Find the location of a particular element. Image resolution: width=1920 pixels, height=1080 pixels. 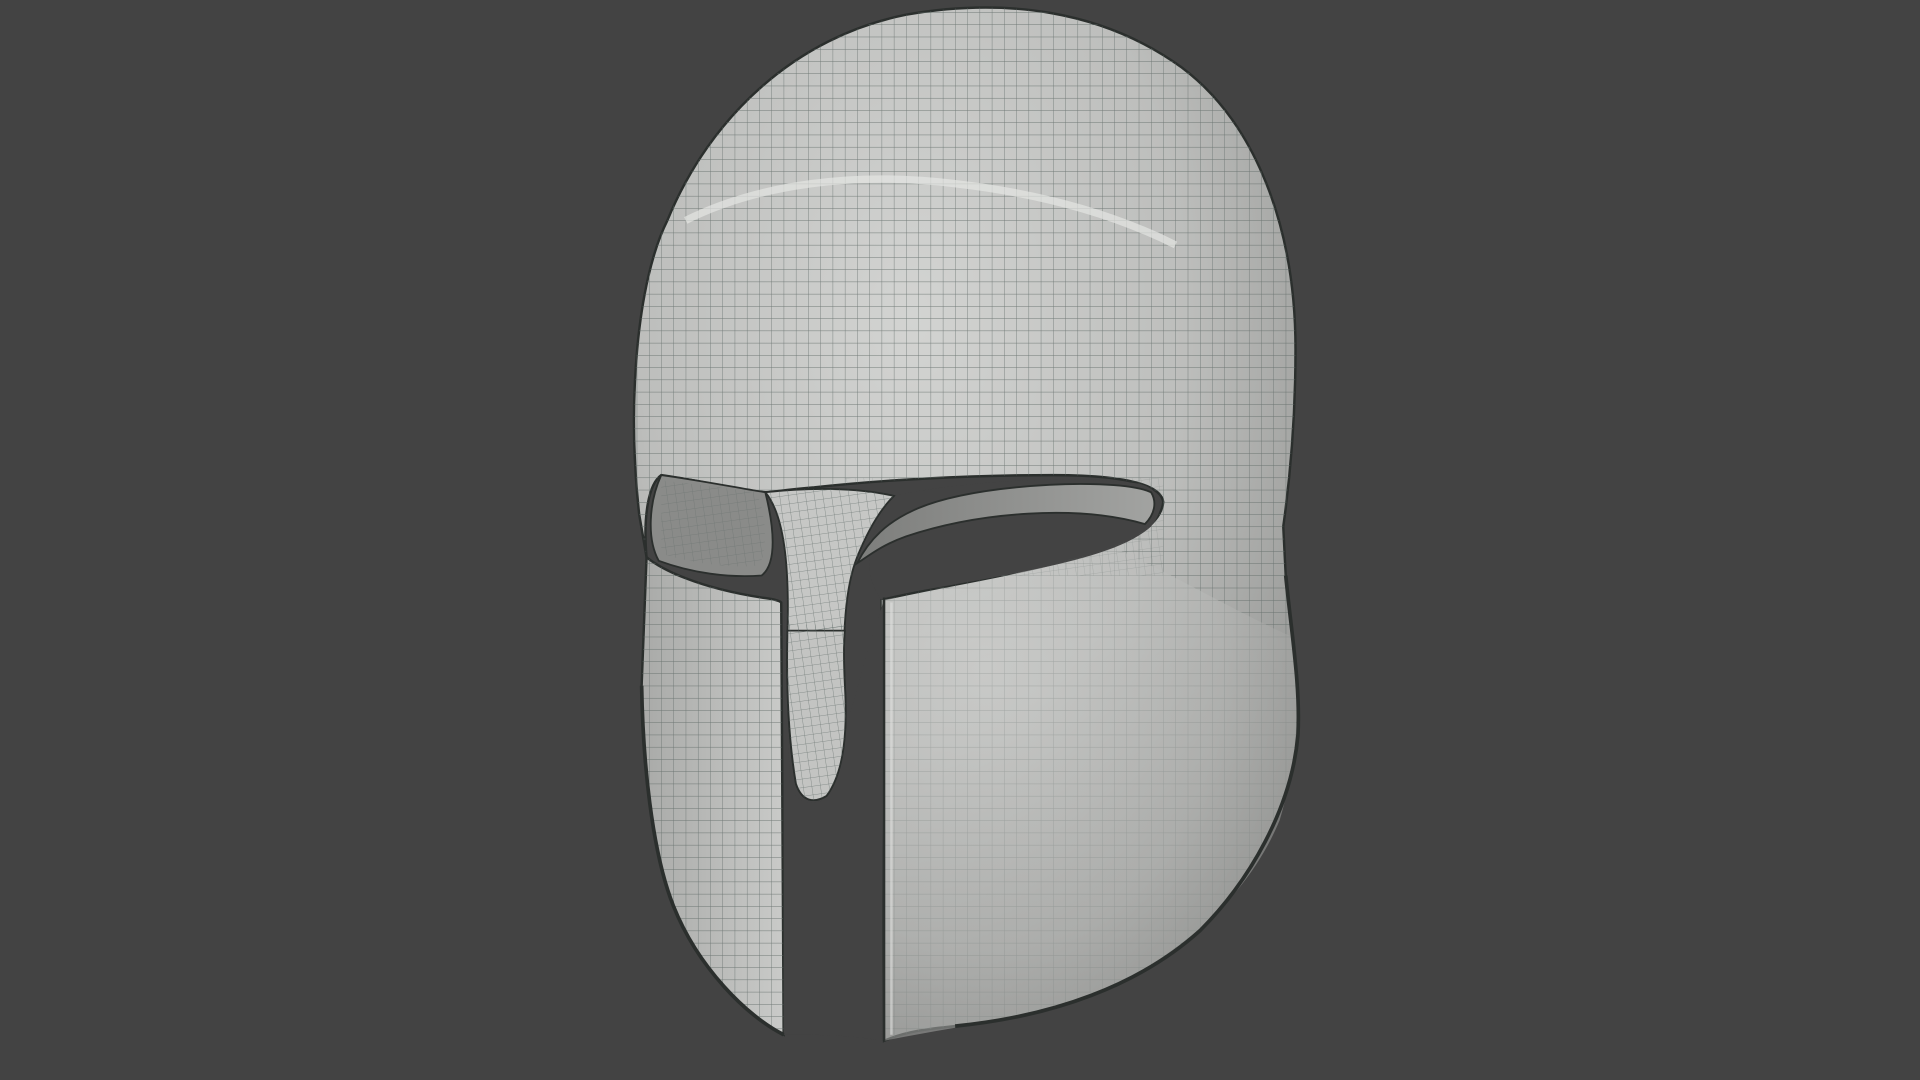

right-cheek-shade is located at coordinates (1089, 792).